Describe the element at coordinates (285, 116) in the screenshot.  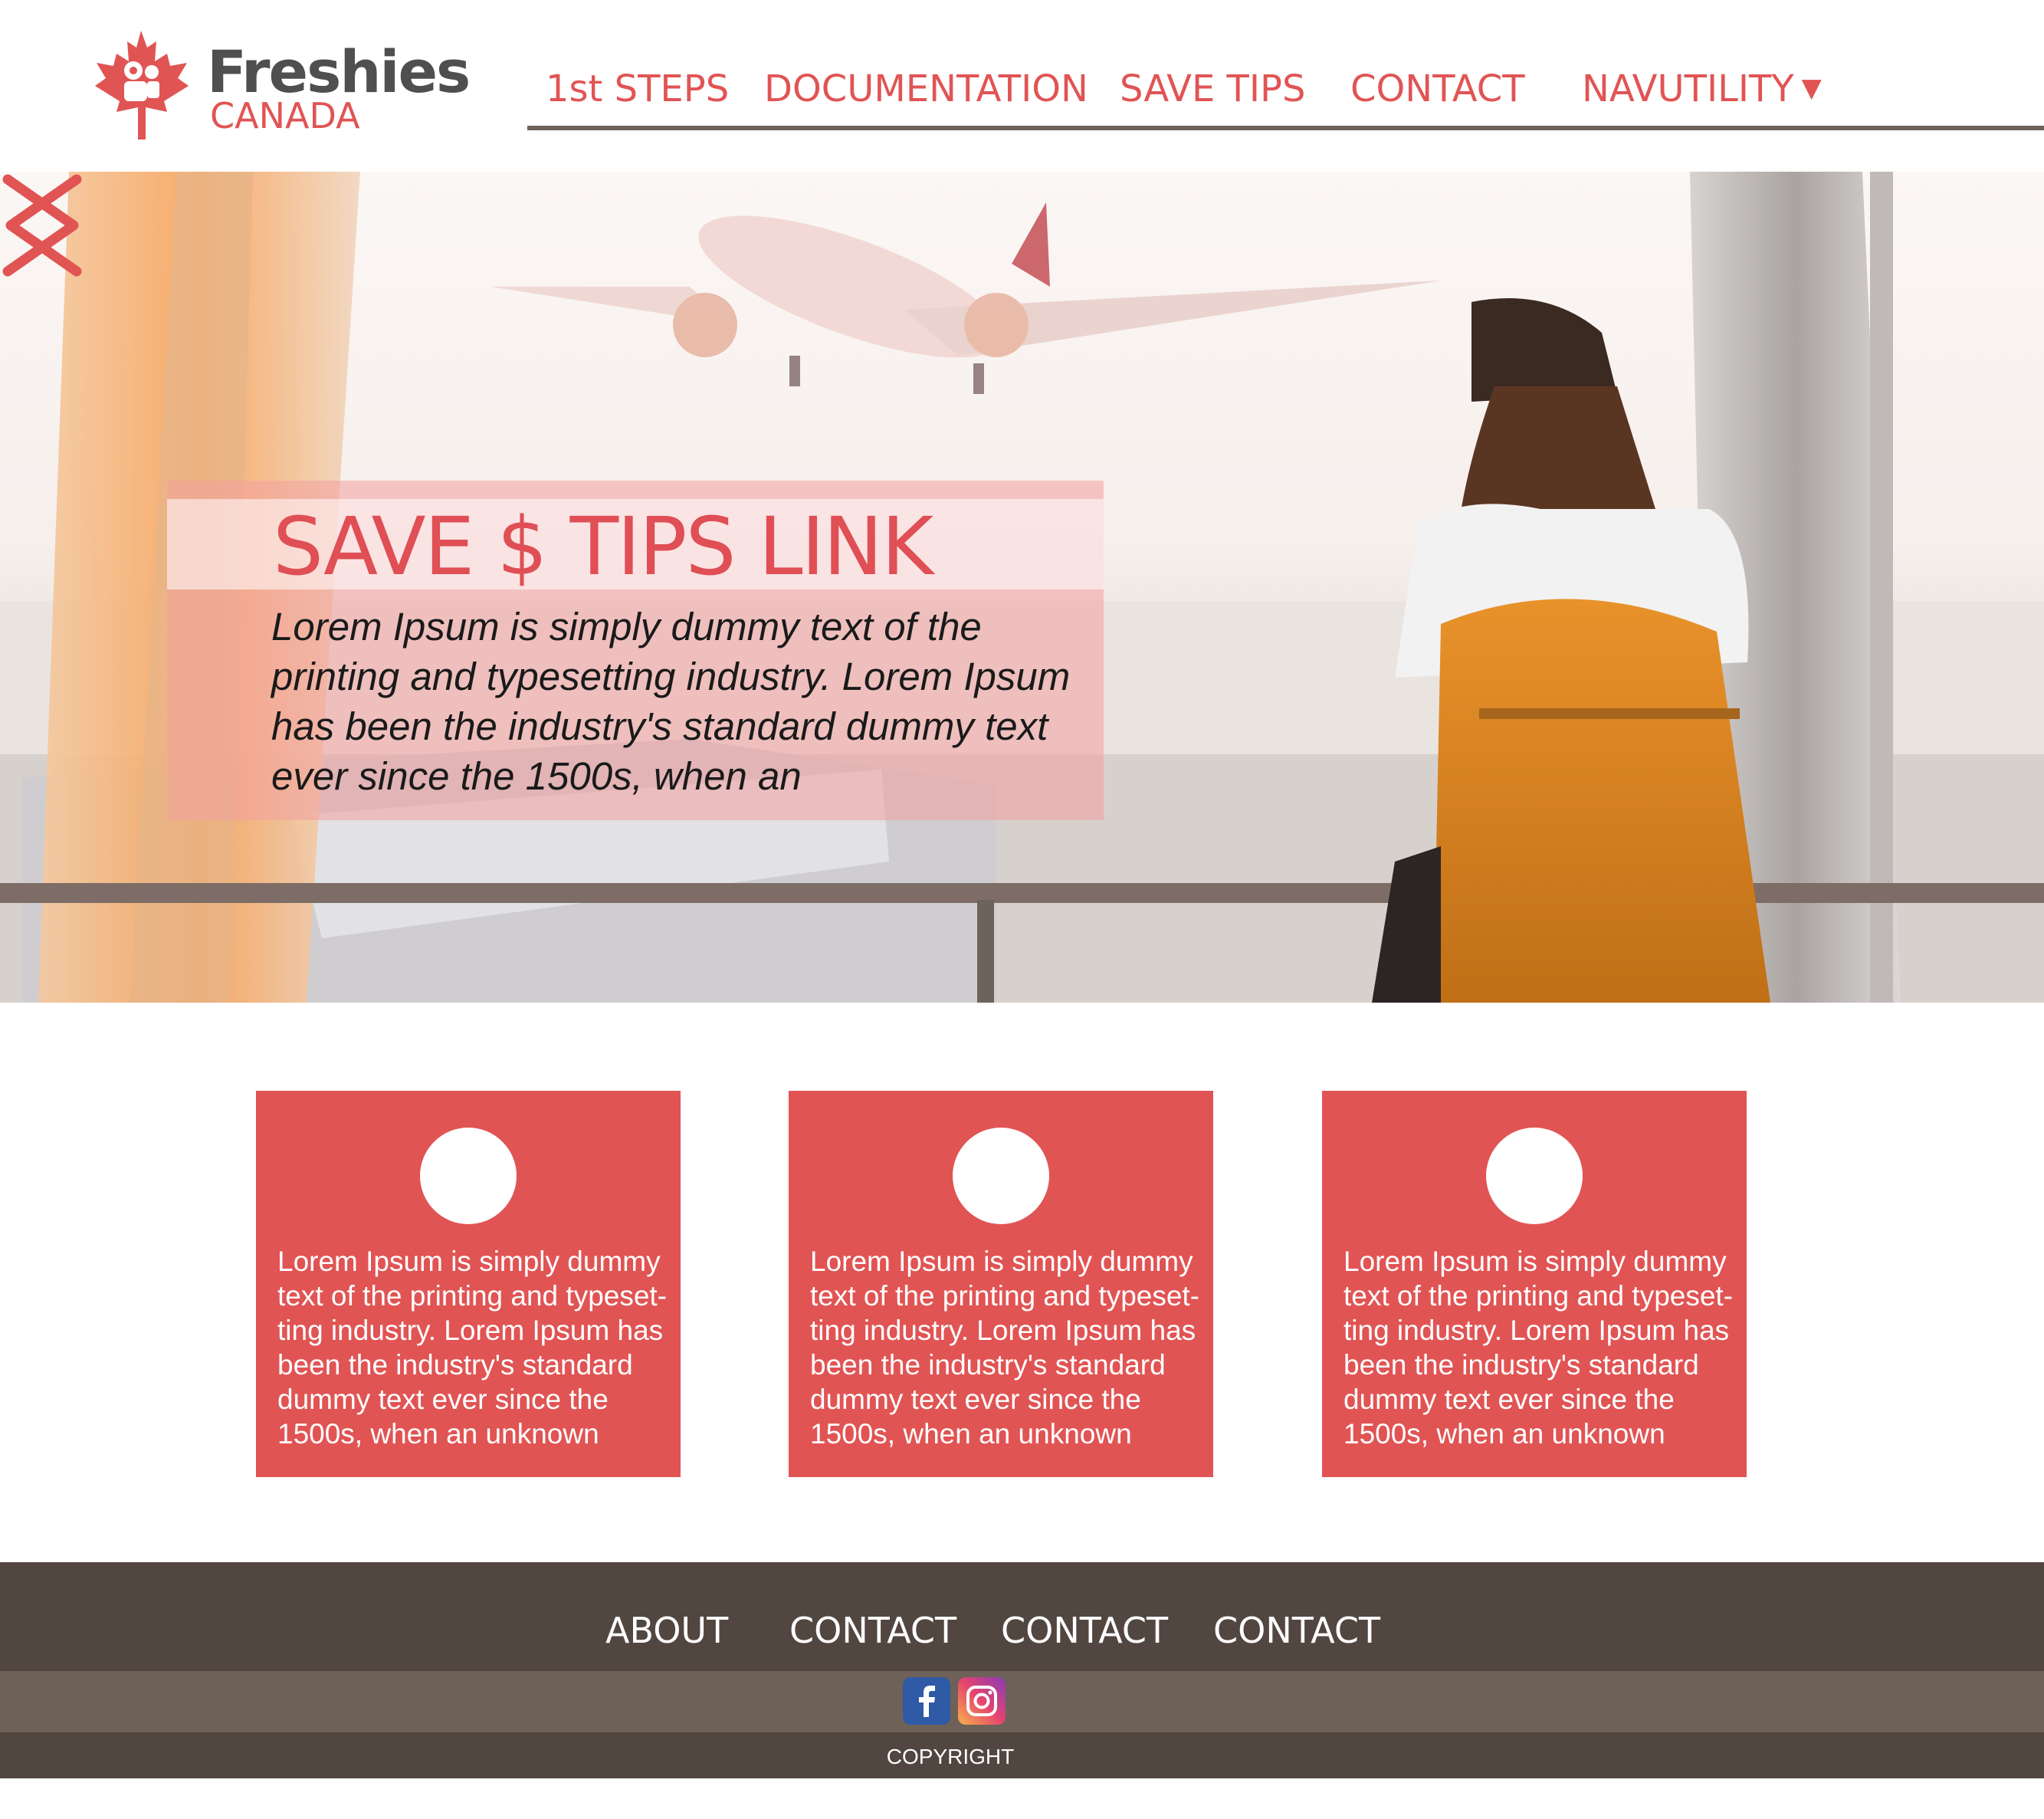
I see `brand-subtitle: CANADA` at that location.